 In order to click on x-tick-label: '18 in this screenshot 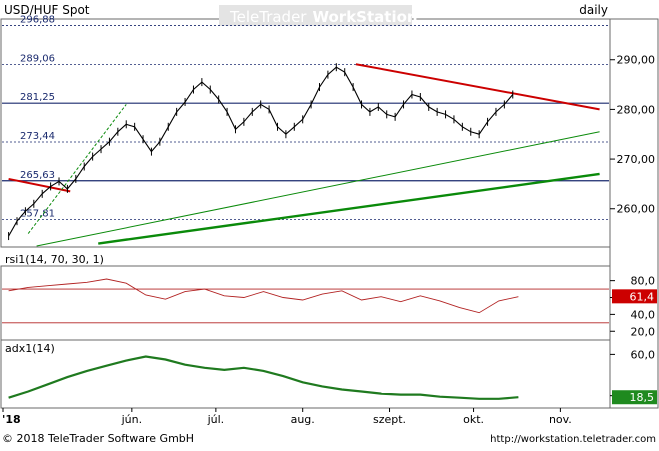, I will do `click(11, 419)`.